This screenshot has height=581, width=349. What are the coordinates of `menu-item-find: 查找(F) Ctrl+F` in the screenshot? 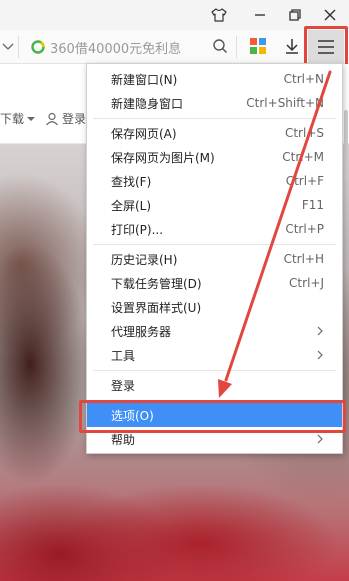 It's located at (214, 181).